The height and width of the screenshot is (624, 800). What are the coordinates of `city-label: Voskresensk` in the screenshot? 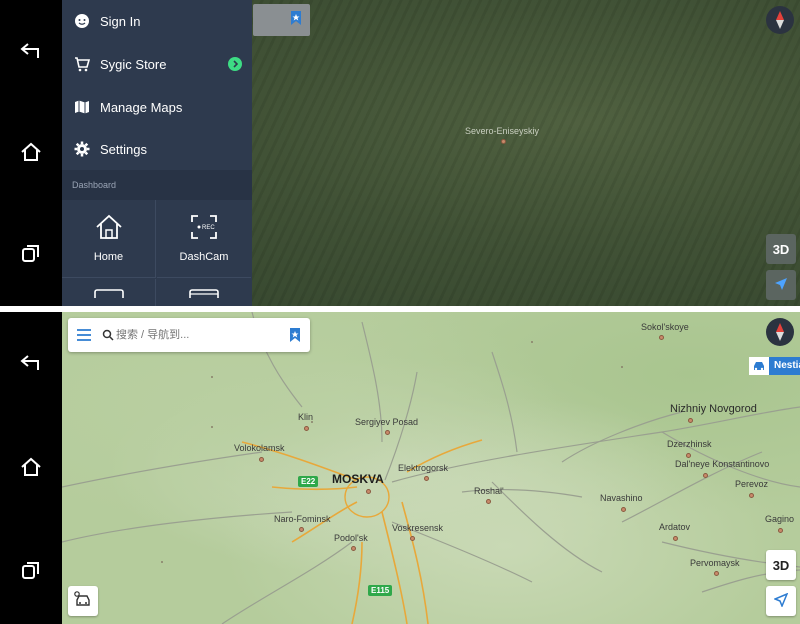 It's located at (418, 528).